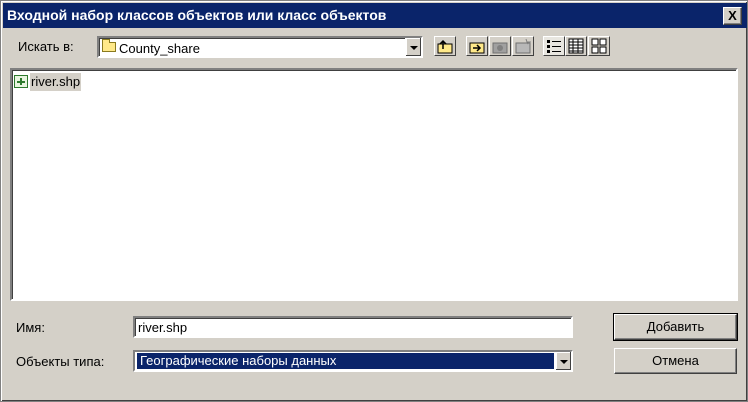 This screenshot has height=402, width=748. What do you see at coordinates (732, 16) in the screenshot?
I see `close-button: X` at bounding box center [732, 16].